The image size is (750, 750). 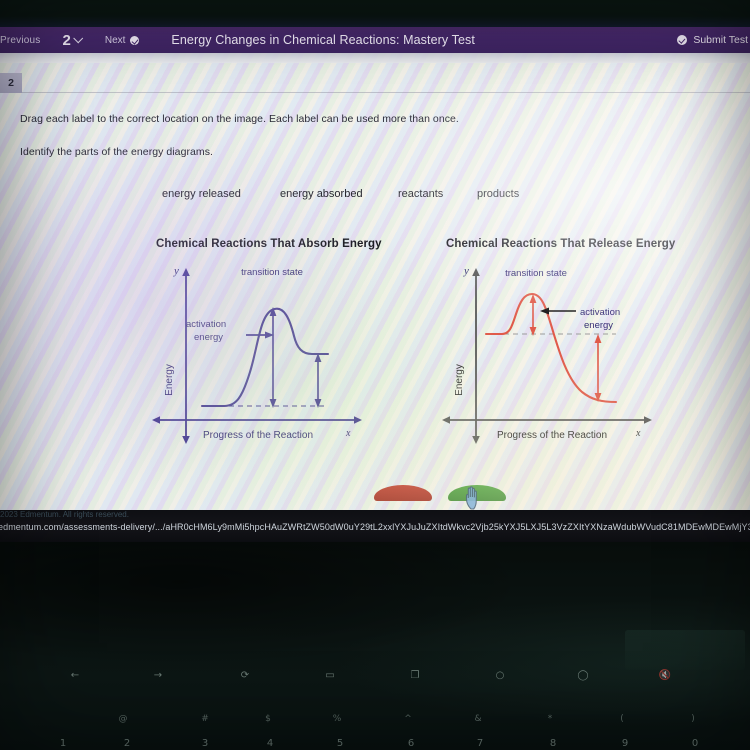 I want to click on laptop-screen-bezel-top, so click(x=375, y=13).